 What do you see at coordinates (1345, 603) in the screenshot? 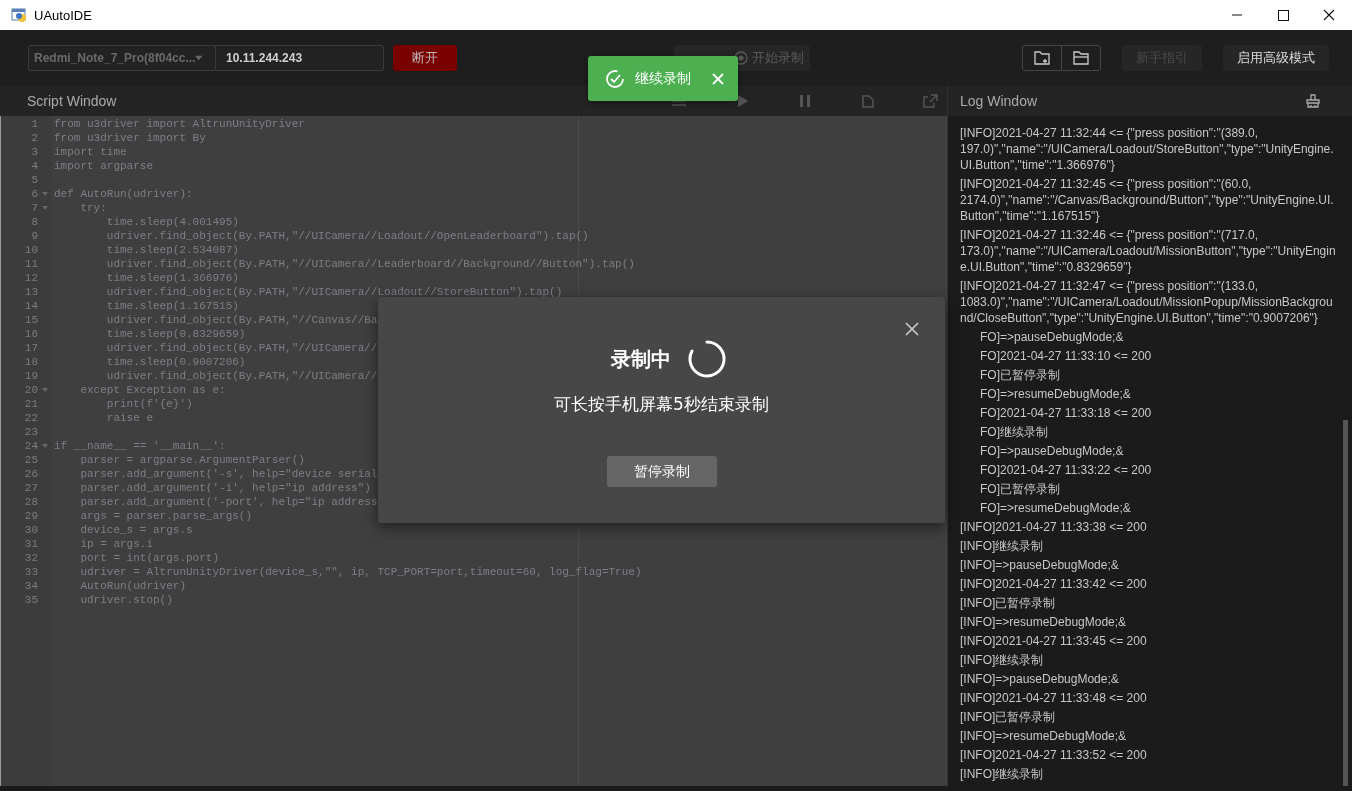
I see `scrollbar-thumb` at bounding box center [1345, 603].